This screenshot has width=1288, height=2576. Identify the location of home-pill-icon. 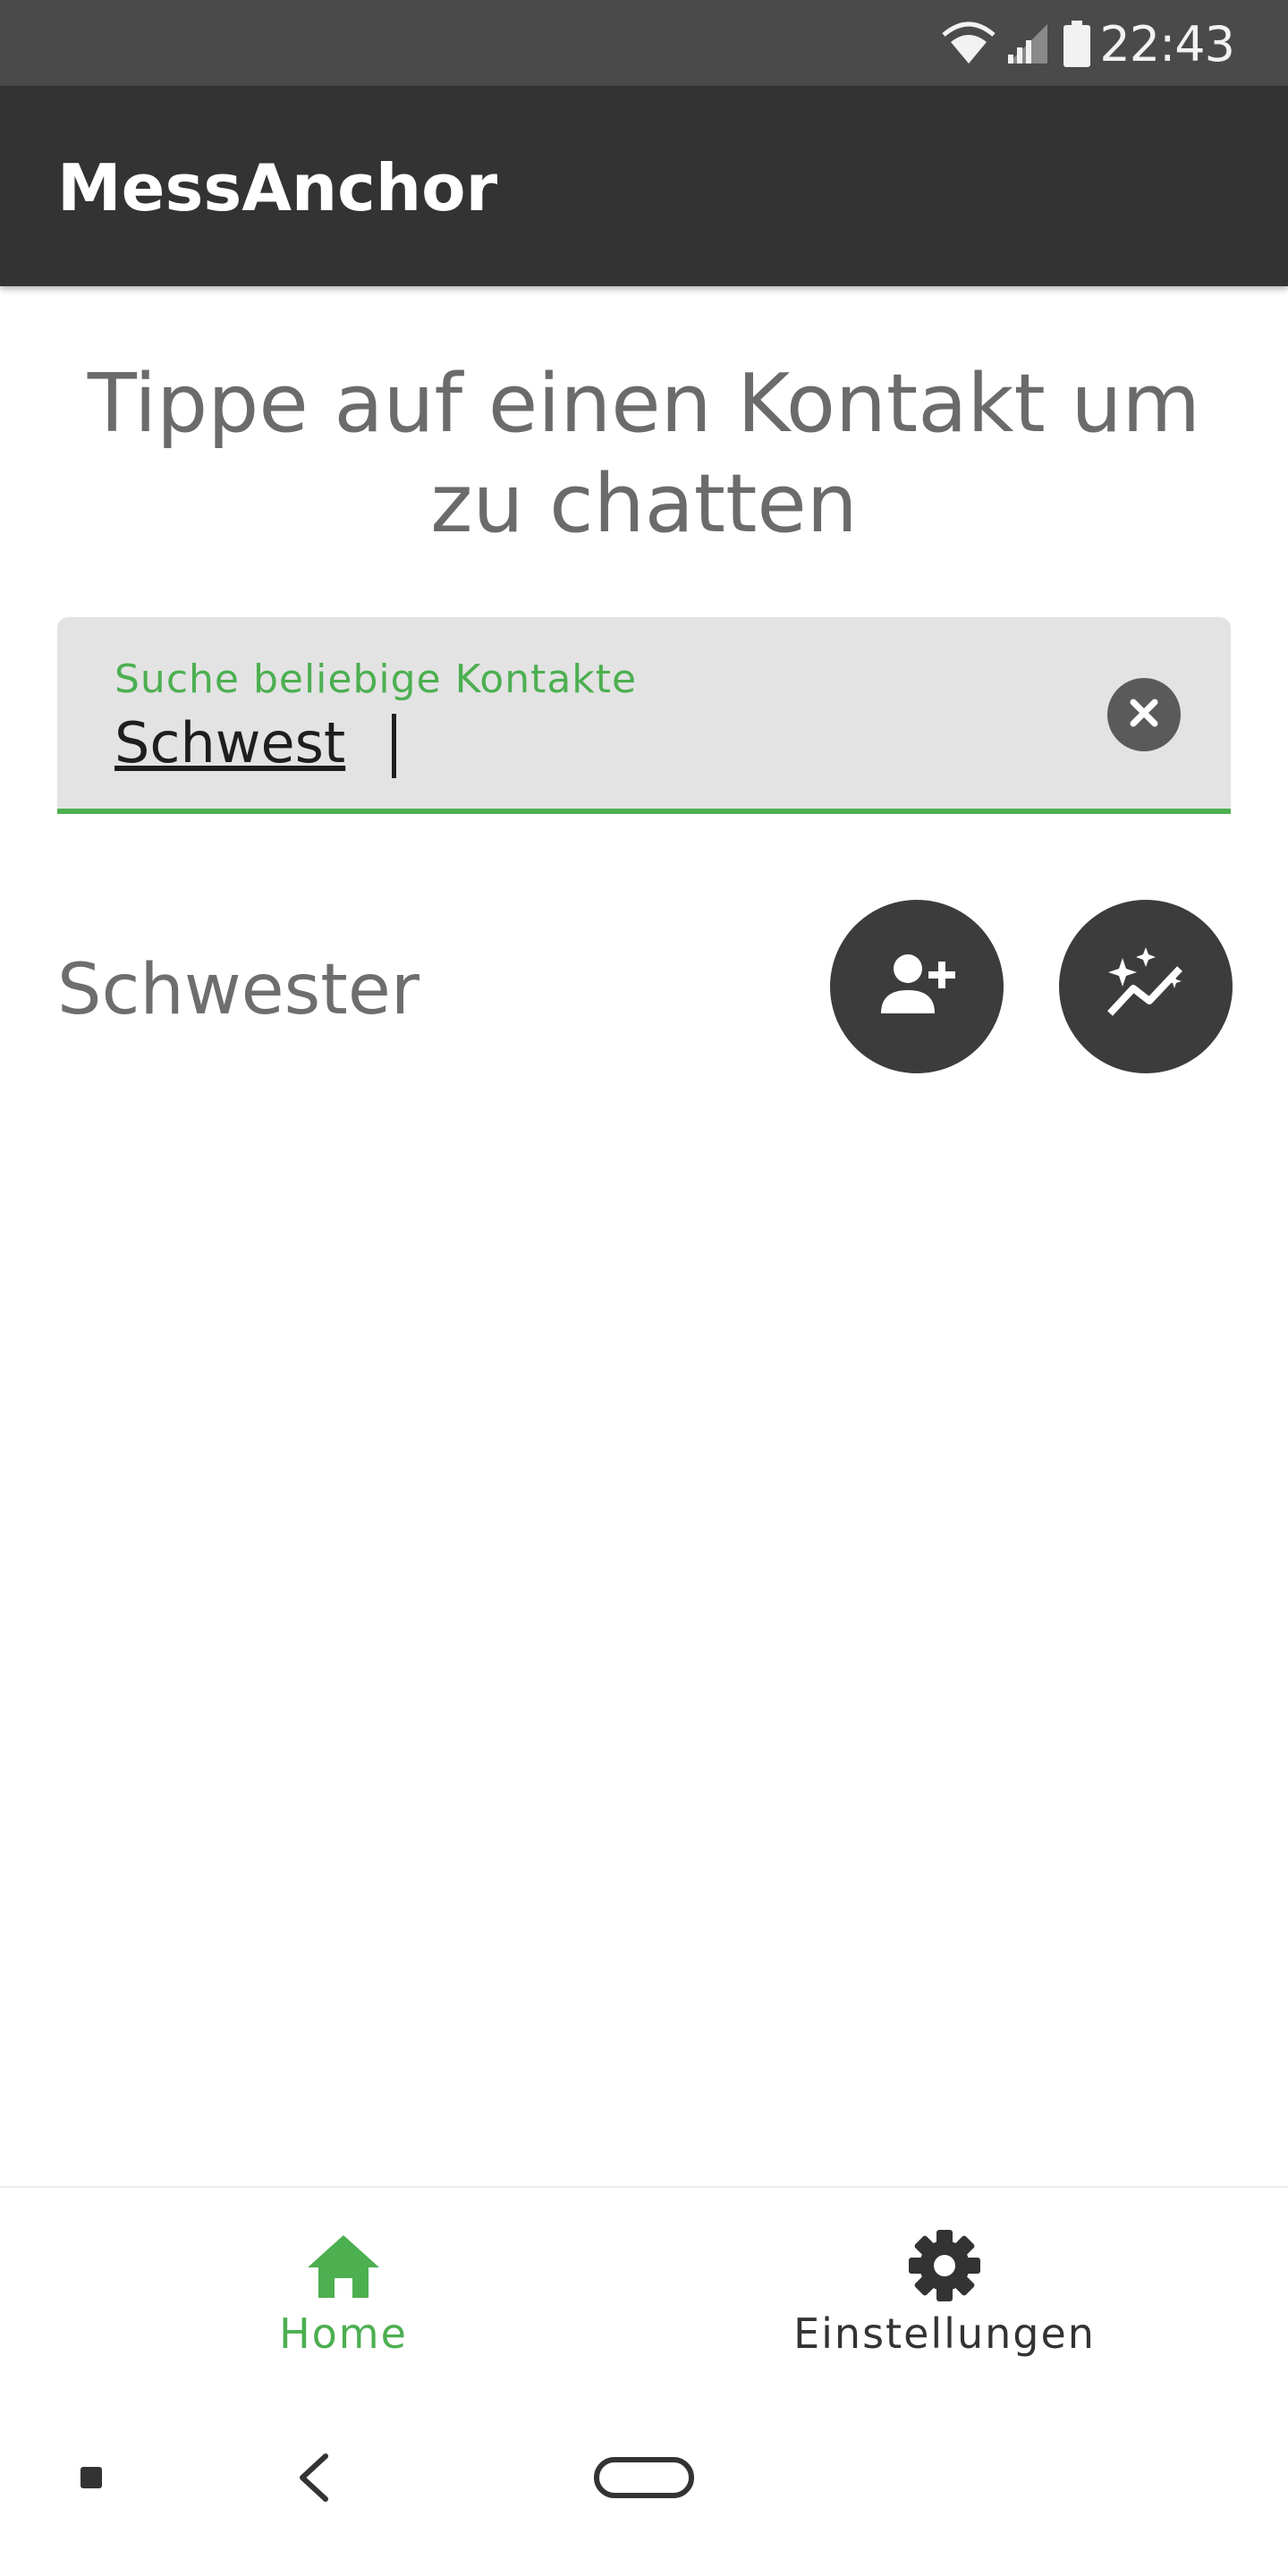
(644, 2479).